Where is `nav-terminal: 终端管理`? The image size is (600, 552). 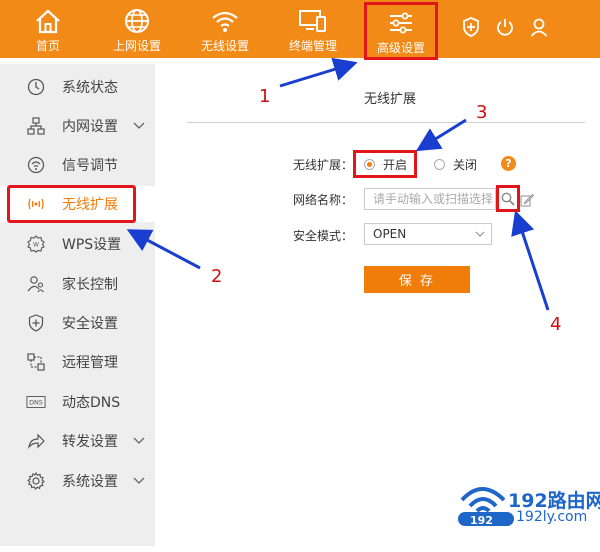 nav-terminal: 终端管理 is located at coordinates (313, 29).